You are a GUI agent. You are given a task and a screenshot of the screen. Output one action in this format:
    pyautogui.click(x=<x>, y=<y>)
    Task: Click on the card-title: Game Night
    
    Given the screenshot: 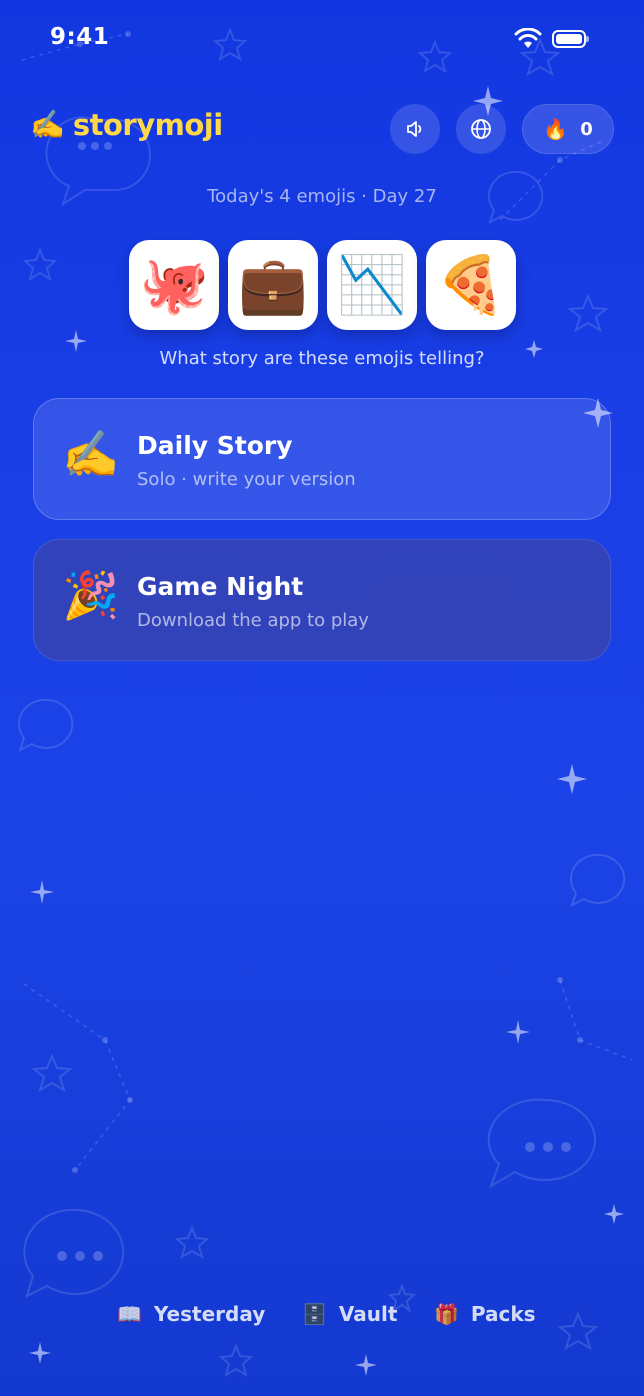 What is the action you would take?
    pyautogui.click(x=220, y=586)
    